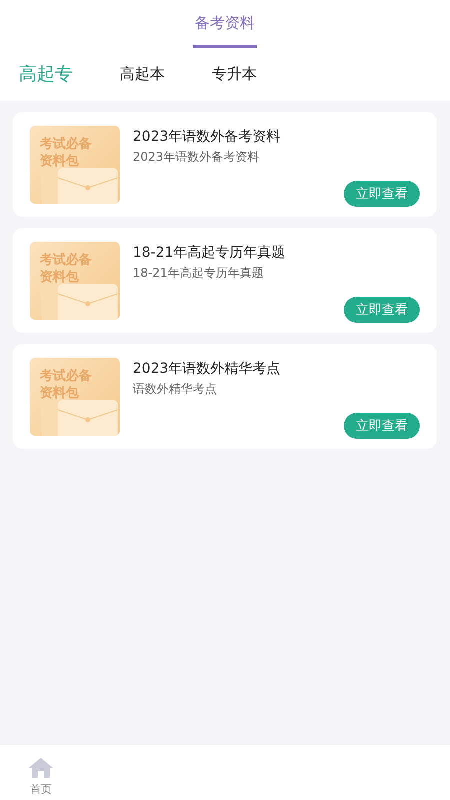 The height and width of the screenshot is (800, 450). Describe the element at coordinates (142, 74) in the screenshot. I see `category-tab: 高起本` at that location.